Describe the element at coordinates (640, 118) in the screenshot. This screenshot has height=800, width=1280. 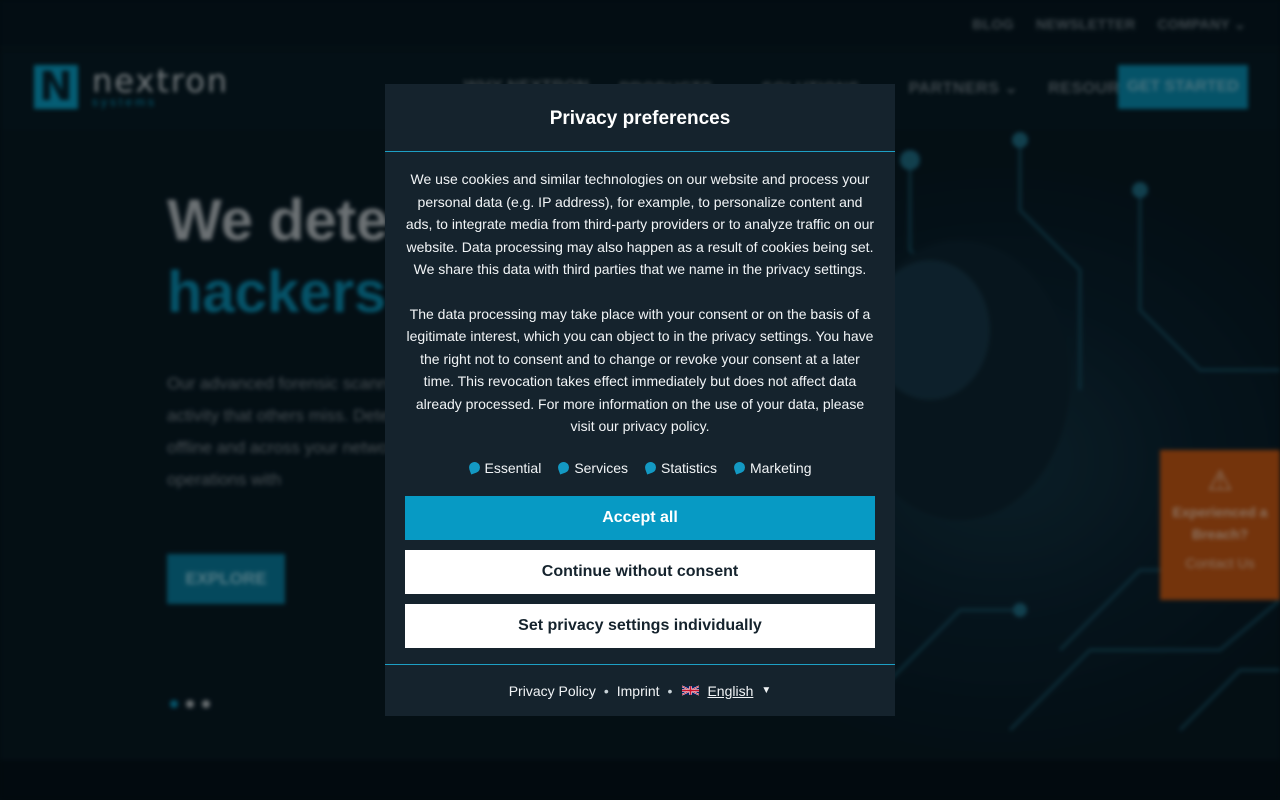
I see `dialog-title: Privacy preferences` at that location.